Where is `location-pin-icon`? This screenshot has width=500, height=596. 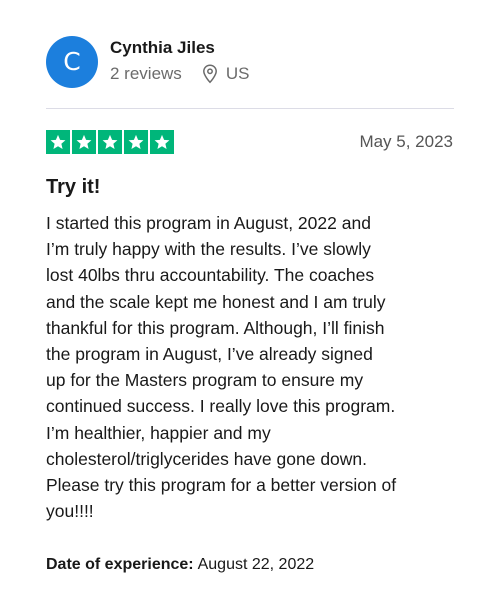 location-pin-icon is located at coordinates (210, 74).